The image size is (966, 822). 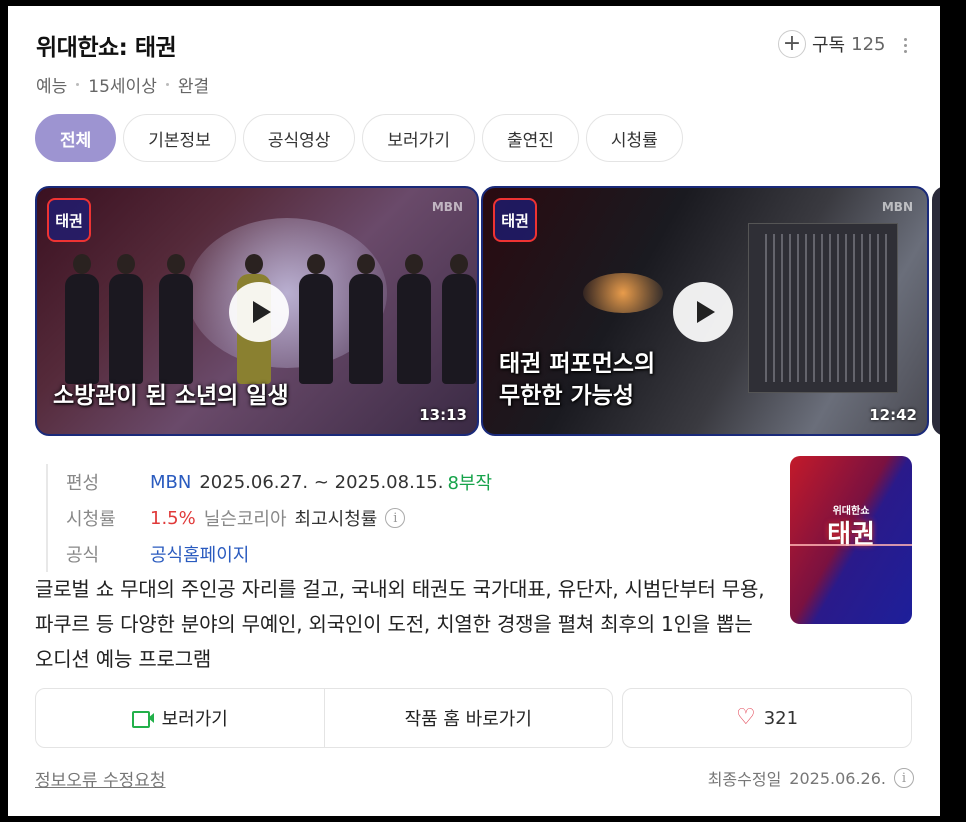 What do you see at coordinates (100, 778) in the screenshot?
I see `report-error-link: 정보오류 수정요청` at bounding box center [100, 778].